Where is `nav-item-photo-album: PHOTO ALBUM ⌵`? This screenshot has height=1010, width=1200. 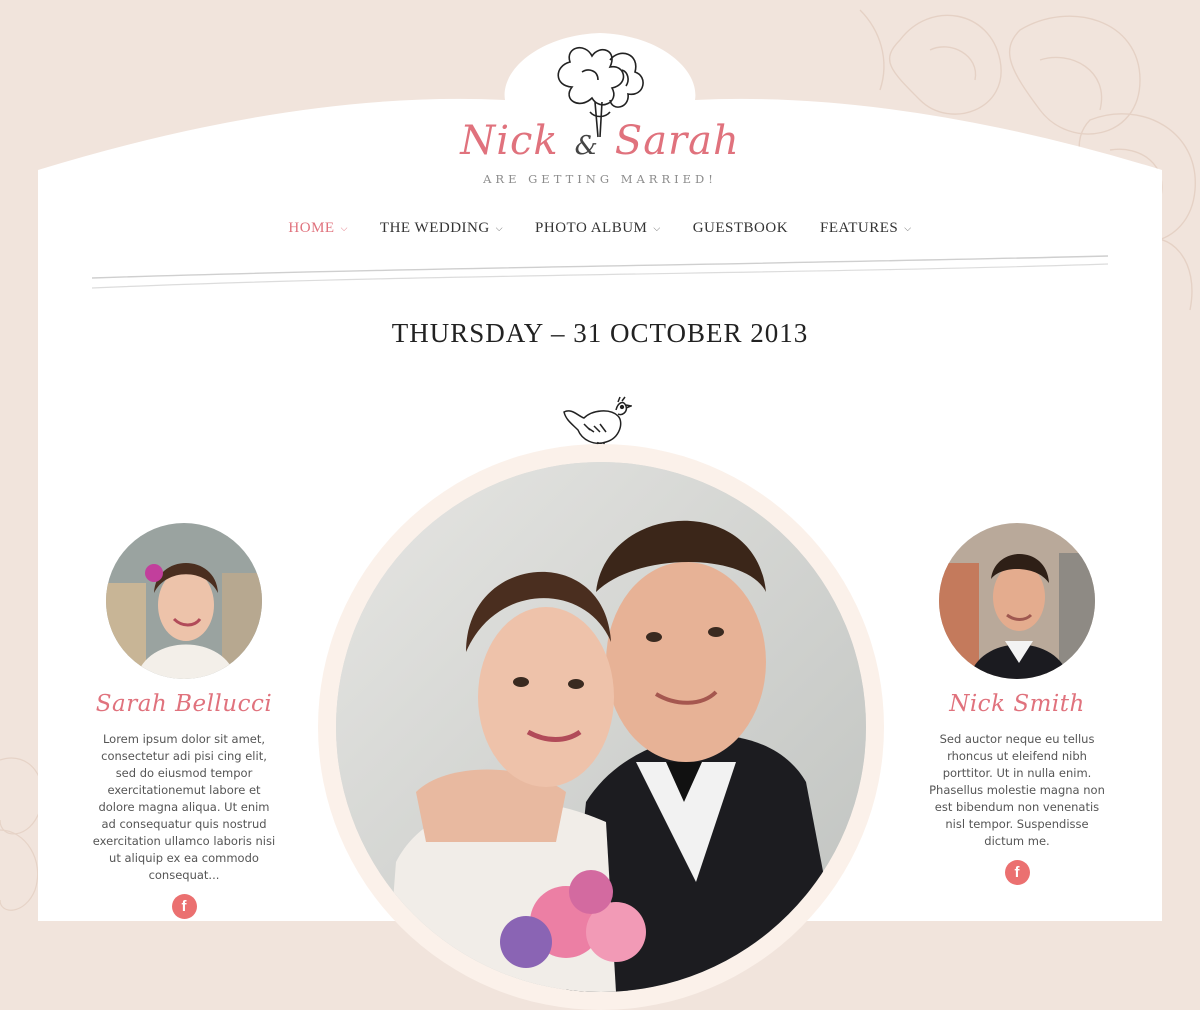
nav-item-photo-album: PHOTO ALBUM ⌵ is located at coordinates (598, 228).